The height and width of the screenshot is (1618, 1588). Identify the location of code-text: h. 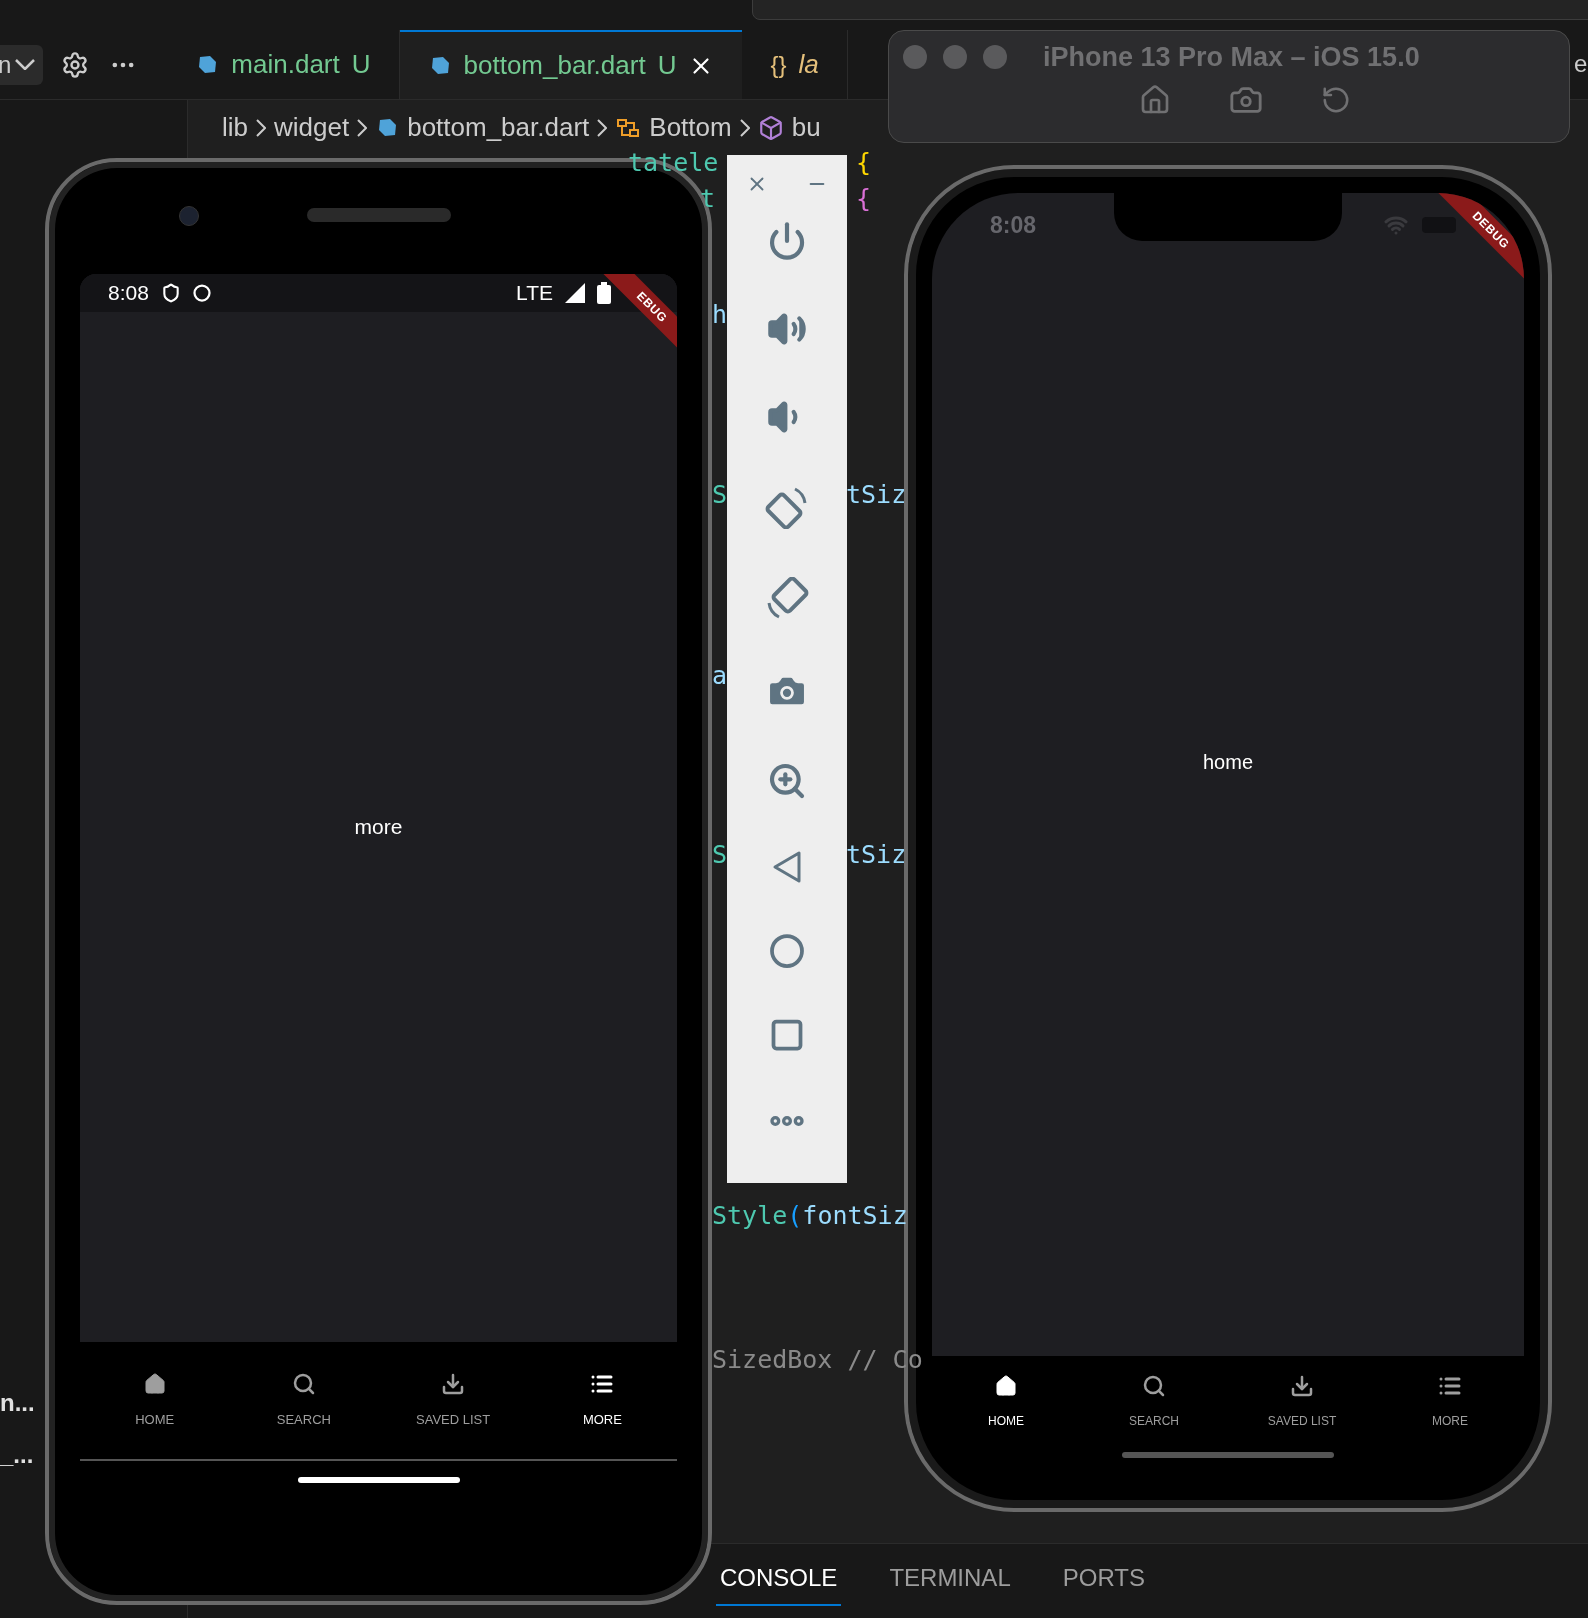
(720, 315).